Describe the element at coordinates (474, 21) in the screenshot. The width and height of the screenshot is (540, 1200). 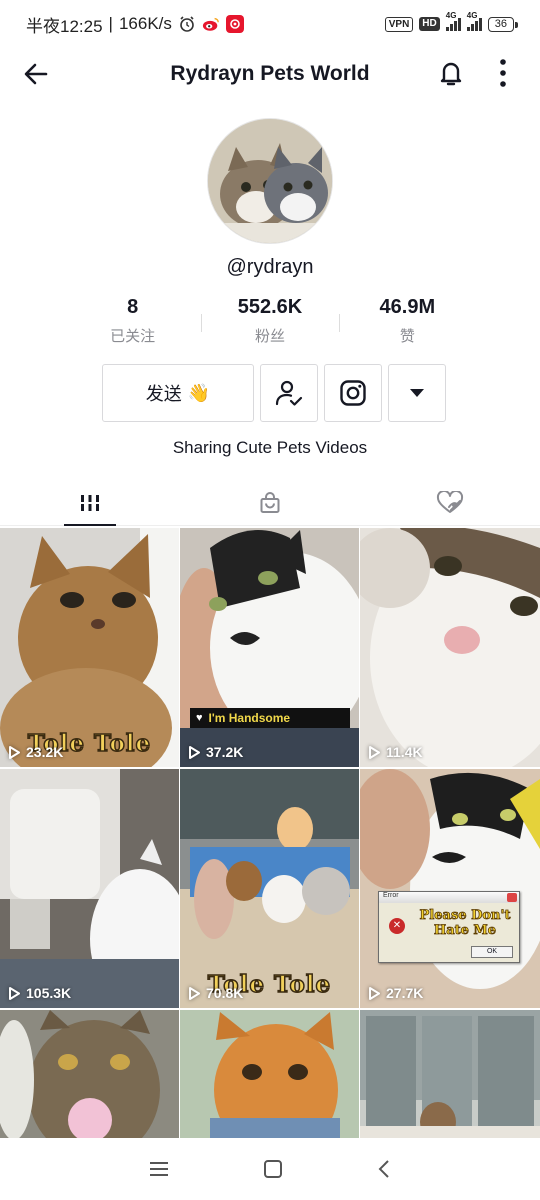
I see `signal-icon-2: 4G` at that location.